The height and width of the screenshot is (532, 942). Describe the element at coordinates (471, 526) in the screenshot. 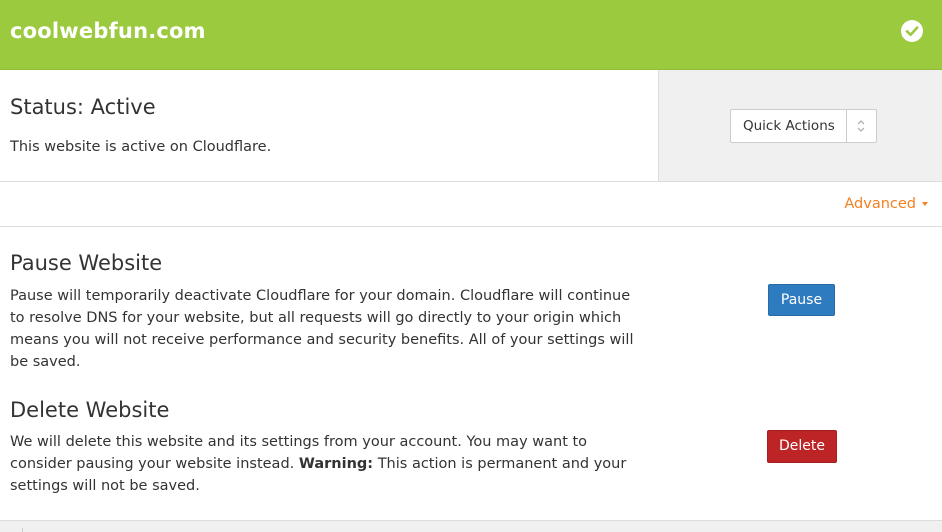

I see `footer-strip` at that location.